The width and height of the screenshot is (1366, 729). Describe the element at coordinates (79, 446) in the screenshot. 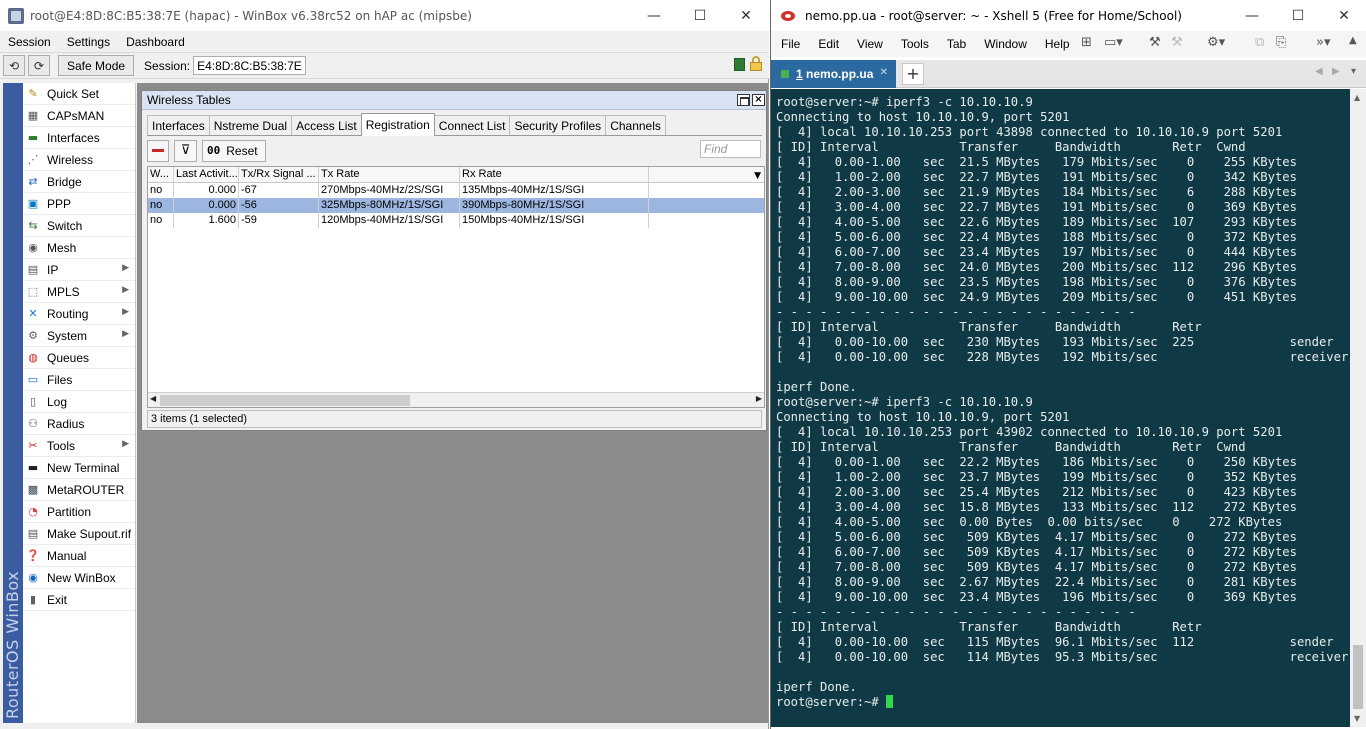

I see `sidebar-item-tools: ✂ Tools ▶` at that location.